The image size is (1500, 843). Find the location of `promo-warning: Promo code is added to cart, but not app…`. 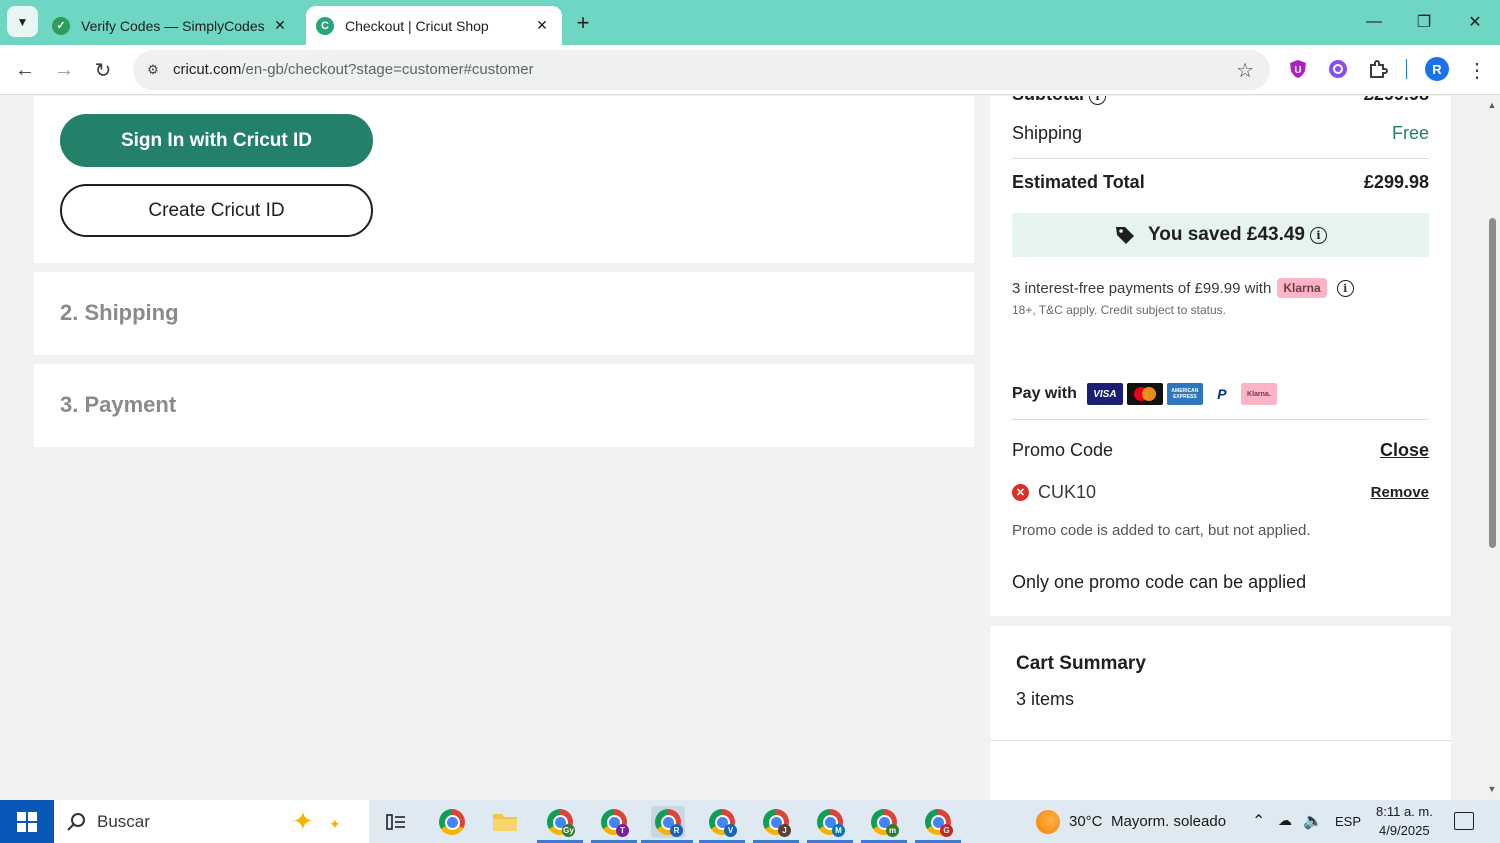

promo-warning: Promo code is added to cart, but not app… is located at coordinates (1161, 530).